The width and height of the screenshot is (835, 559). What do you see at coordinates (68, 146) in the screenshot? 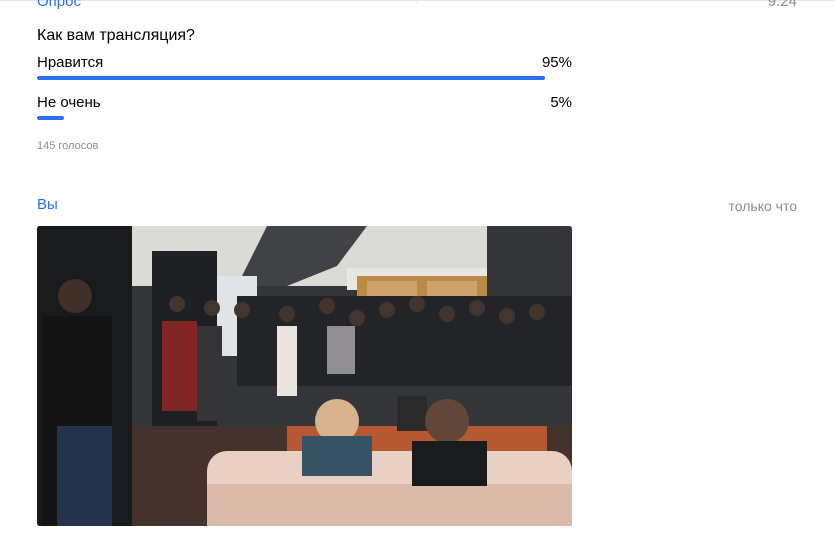
I see `poll-votes-count: 145 голосов` at bounding box center [68, 146].